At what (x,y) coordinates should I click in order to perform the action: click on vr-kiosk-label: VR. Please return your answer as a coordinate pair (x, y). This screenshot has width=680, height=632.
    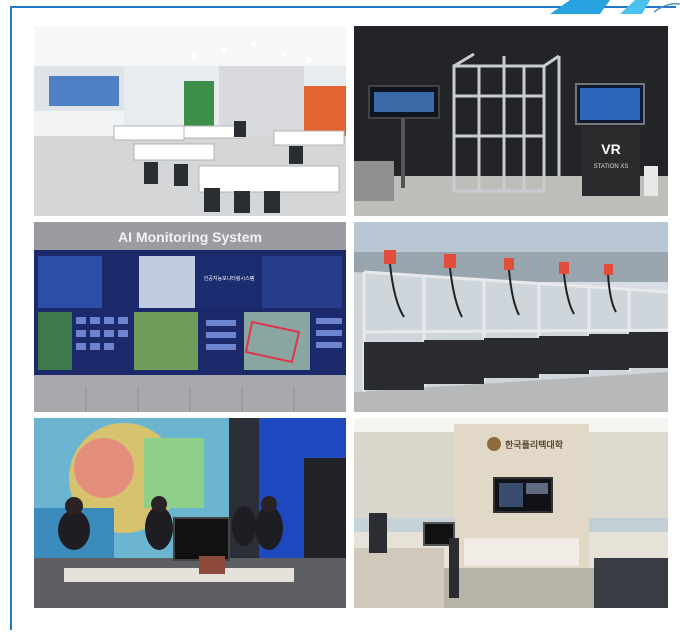
    Looking at the image, I should click on (610, 149).